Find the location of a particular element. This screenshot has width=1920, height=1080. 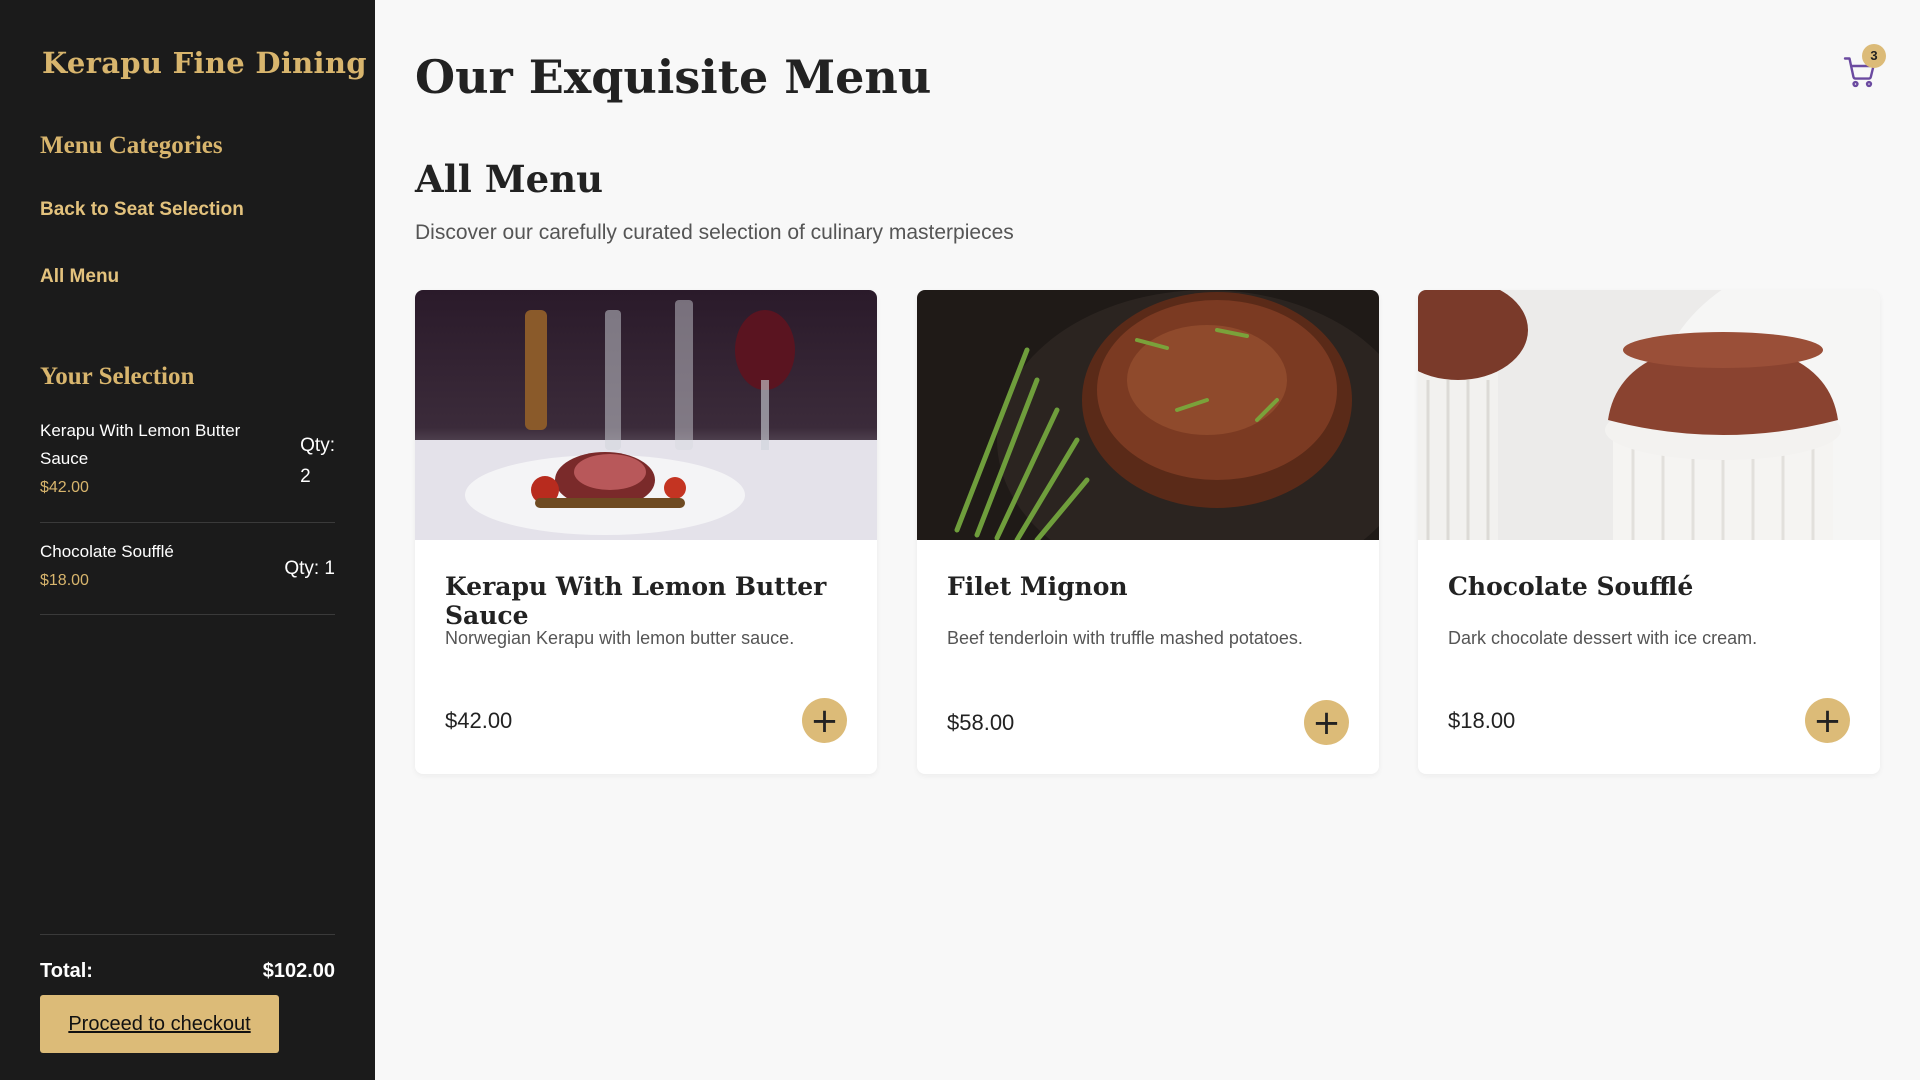

back-to-seat-selection-link: Back to Seat Selection is located at coordinates (142, 210).